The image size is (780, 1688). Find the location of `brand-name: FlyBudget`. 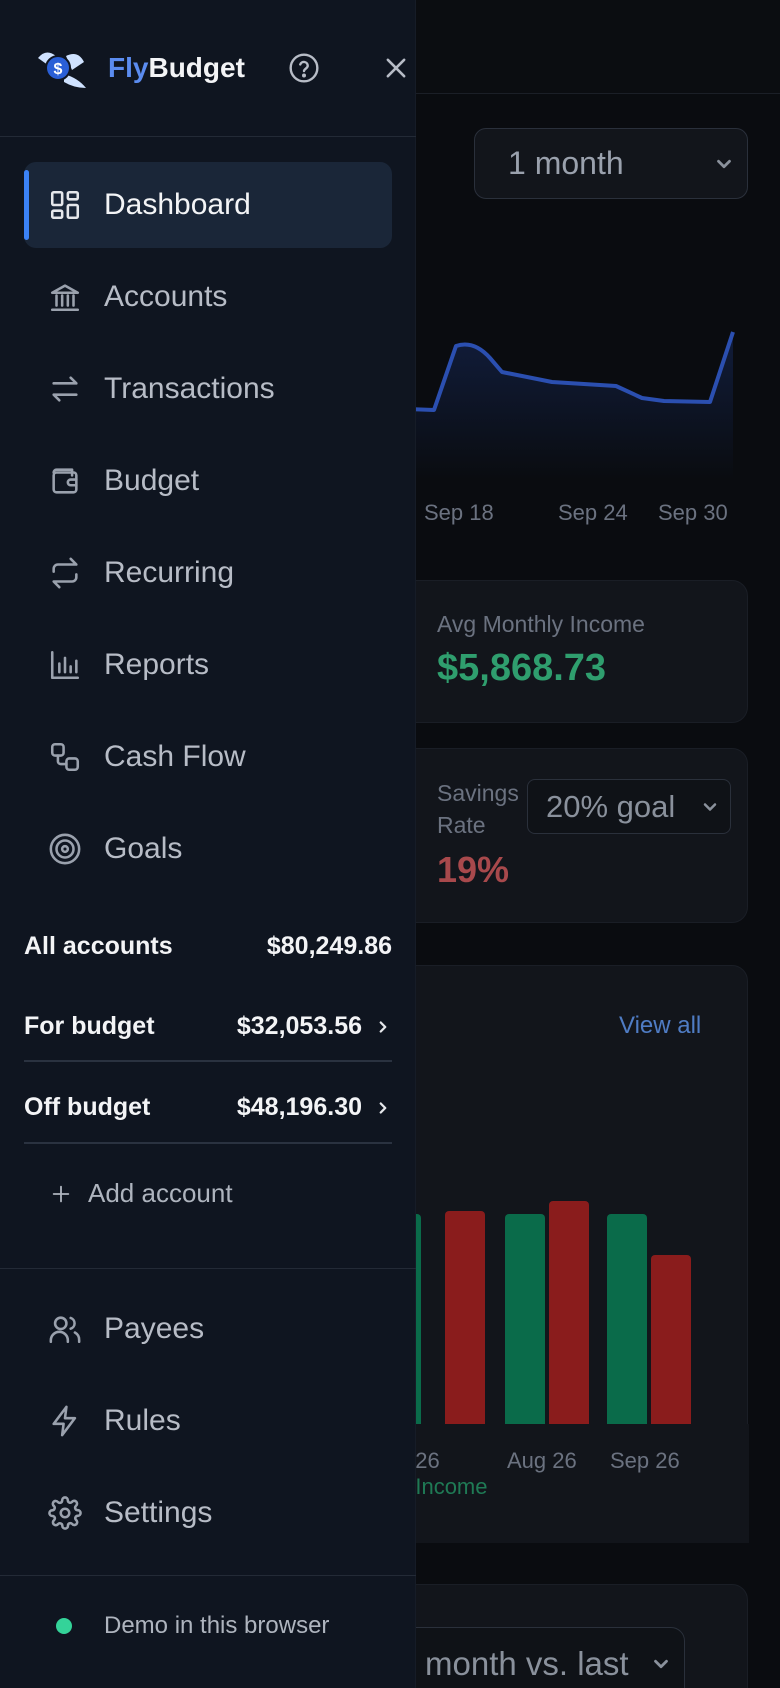

brand-name: FlyBudget is located at coordinates (176, 68).